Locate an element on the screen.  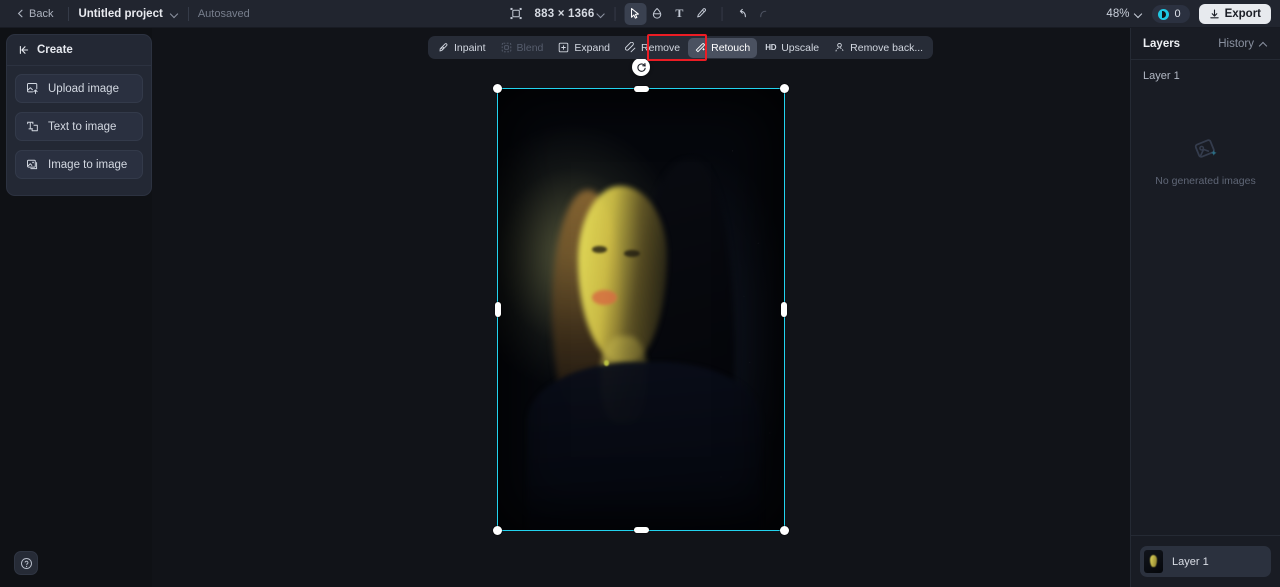
undo-icon is located at coordinates (743, 13).